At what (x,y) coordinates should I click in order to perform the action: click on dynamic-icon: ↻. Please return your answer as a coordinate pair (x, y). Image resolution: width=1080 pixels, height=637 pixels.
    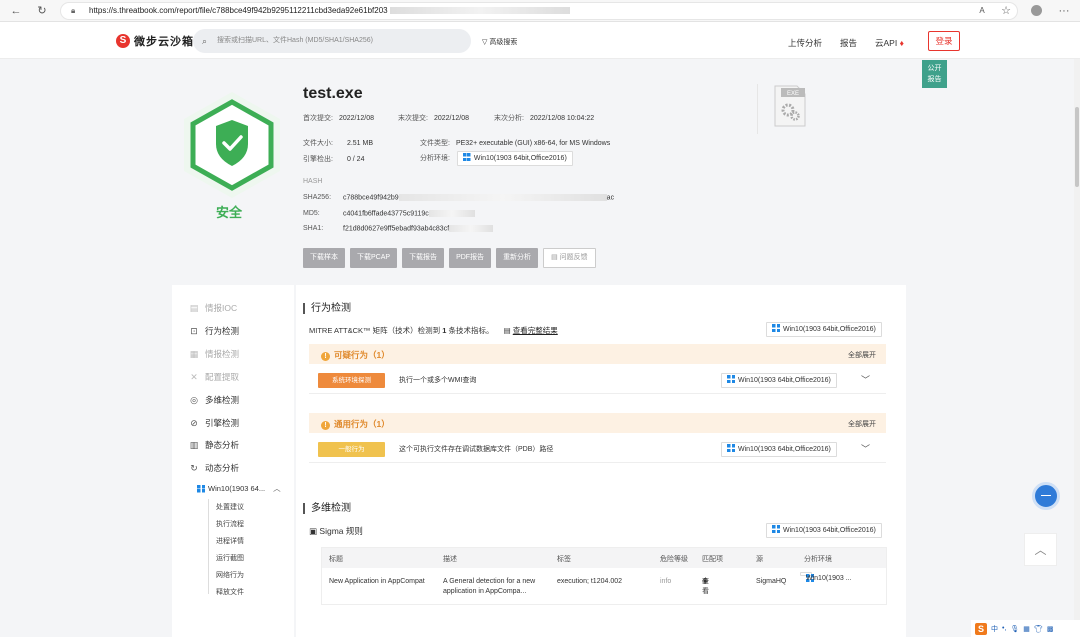
    Looking at the image, I should click on (194, 468).